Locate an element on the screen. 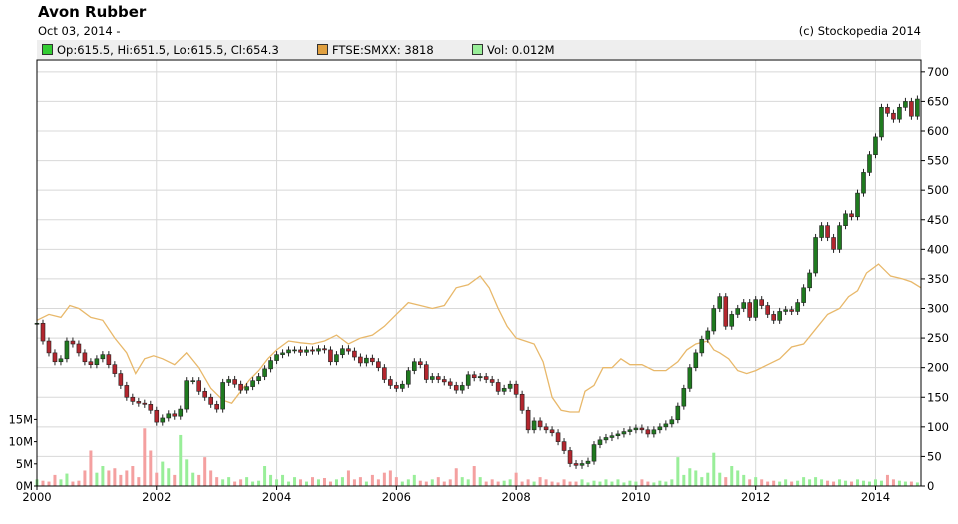 This screenshot has width=958, height=524. x-tick-label: 2004 is located at coordinates (276, 497).